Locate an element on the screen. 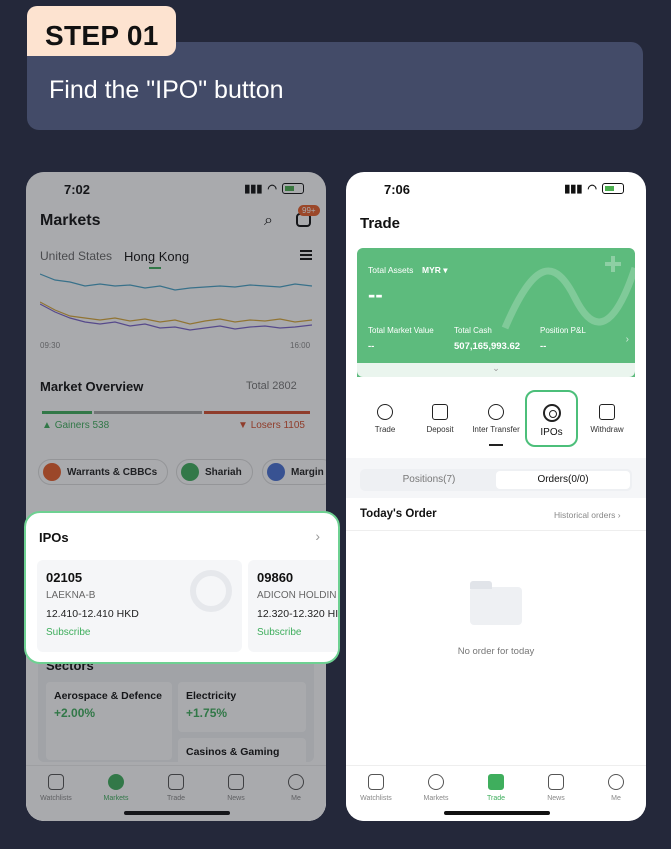 The image size is (671, 849). market-overview-title: Market Overview is located at coordinates (92, 386).